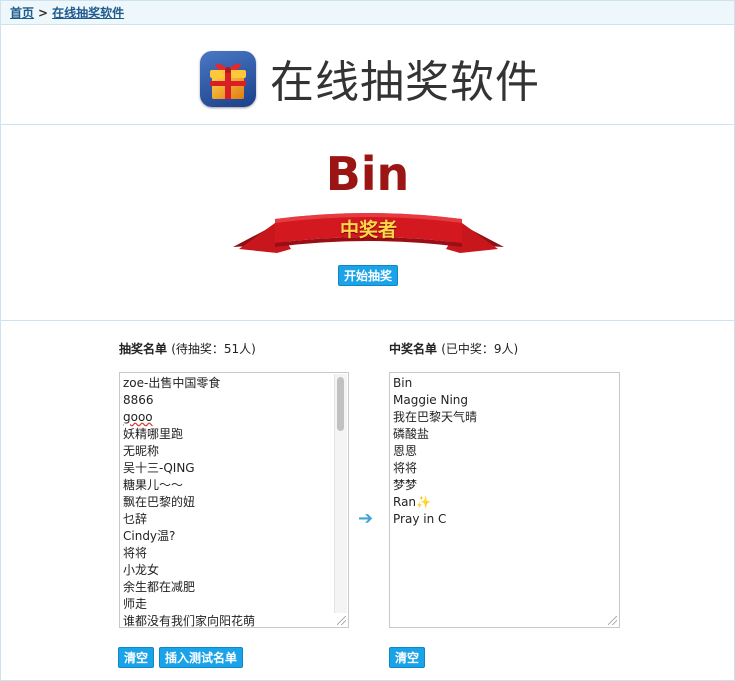  What do you see at coordinates (189, 621) in the screenshot?
I see `list-item: 谁都没有我们家向阳花萌` at bounding box center [189, 621].